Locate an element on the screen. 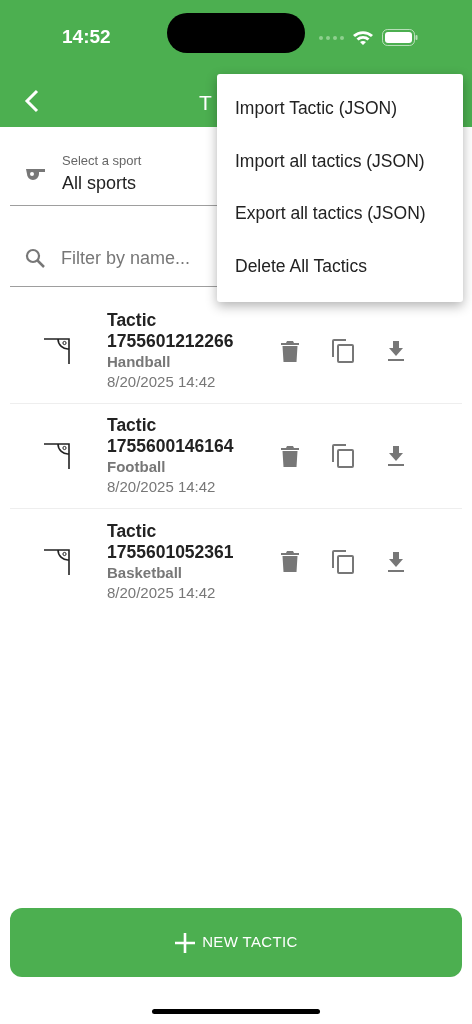  plus-icon is located at coordinates (185, 942).